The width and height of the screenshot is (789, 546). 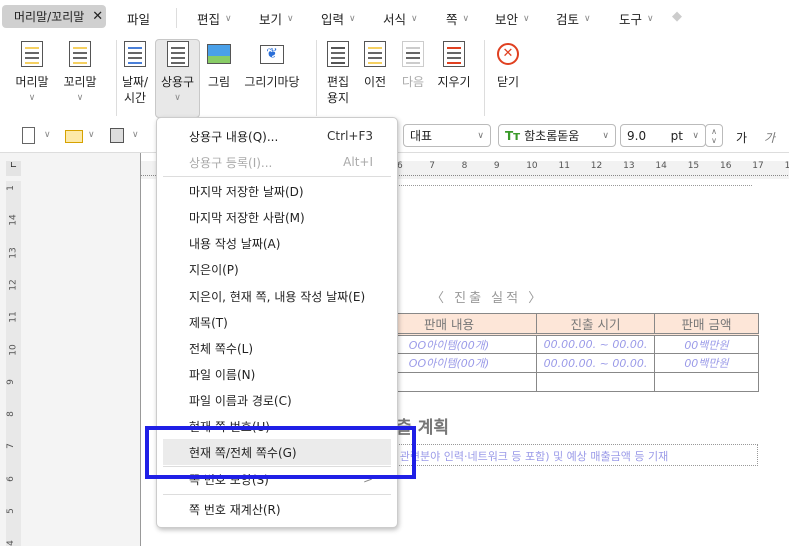 I want to click on menu-divider, so click(x=277, y=494).